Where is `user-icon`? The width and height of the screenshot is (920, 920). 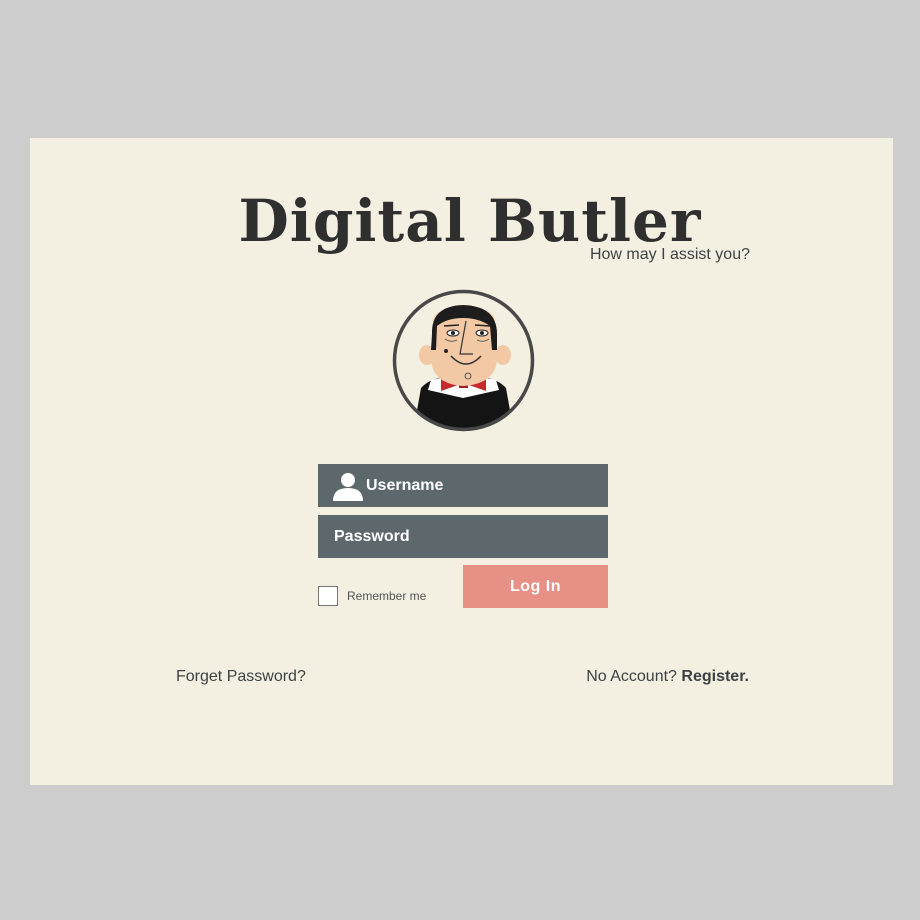 user-icon is located at coordinates (348, 486).